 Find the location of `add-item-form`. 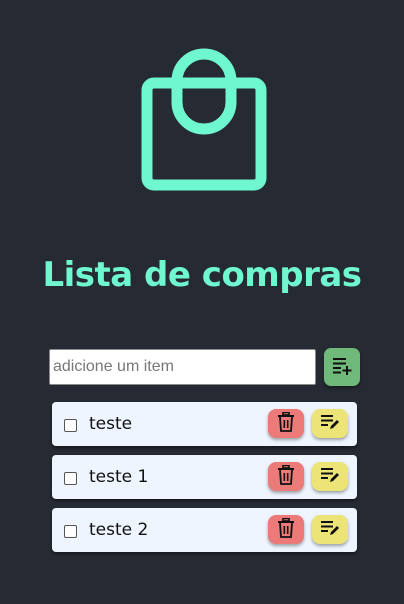

add-item-form is located at coordinates (205, 367).